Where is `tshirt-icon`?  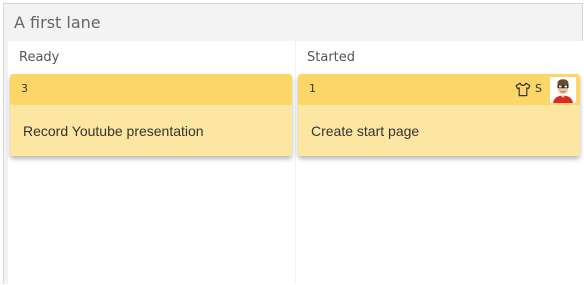
tshirt-icon is located at coordinates (523, 89).